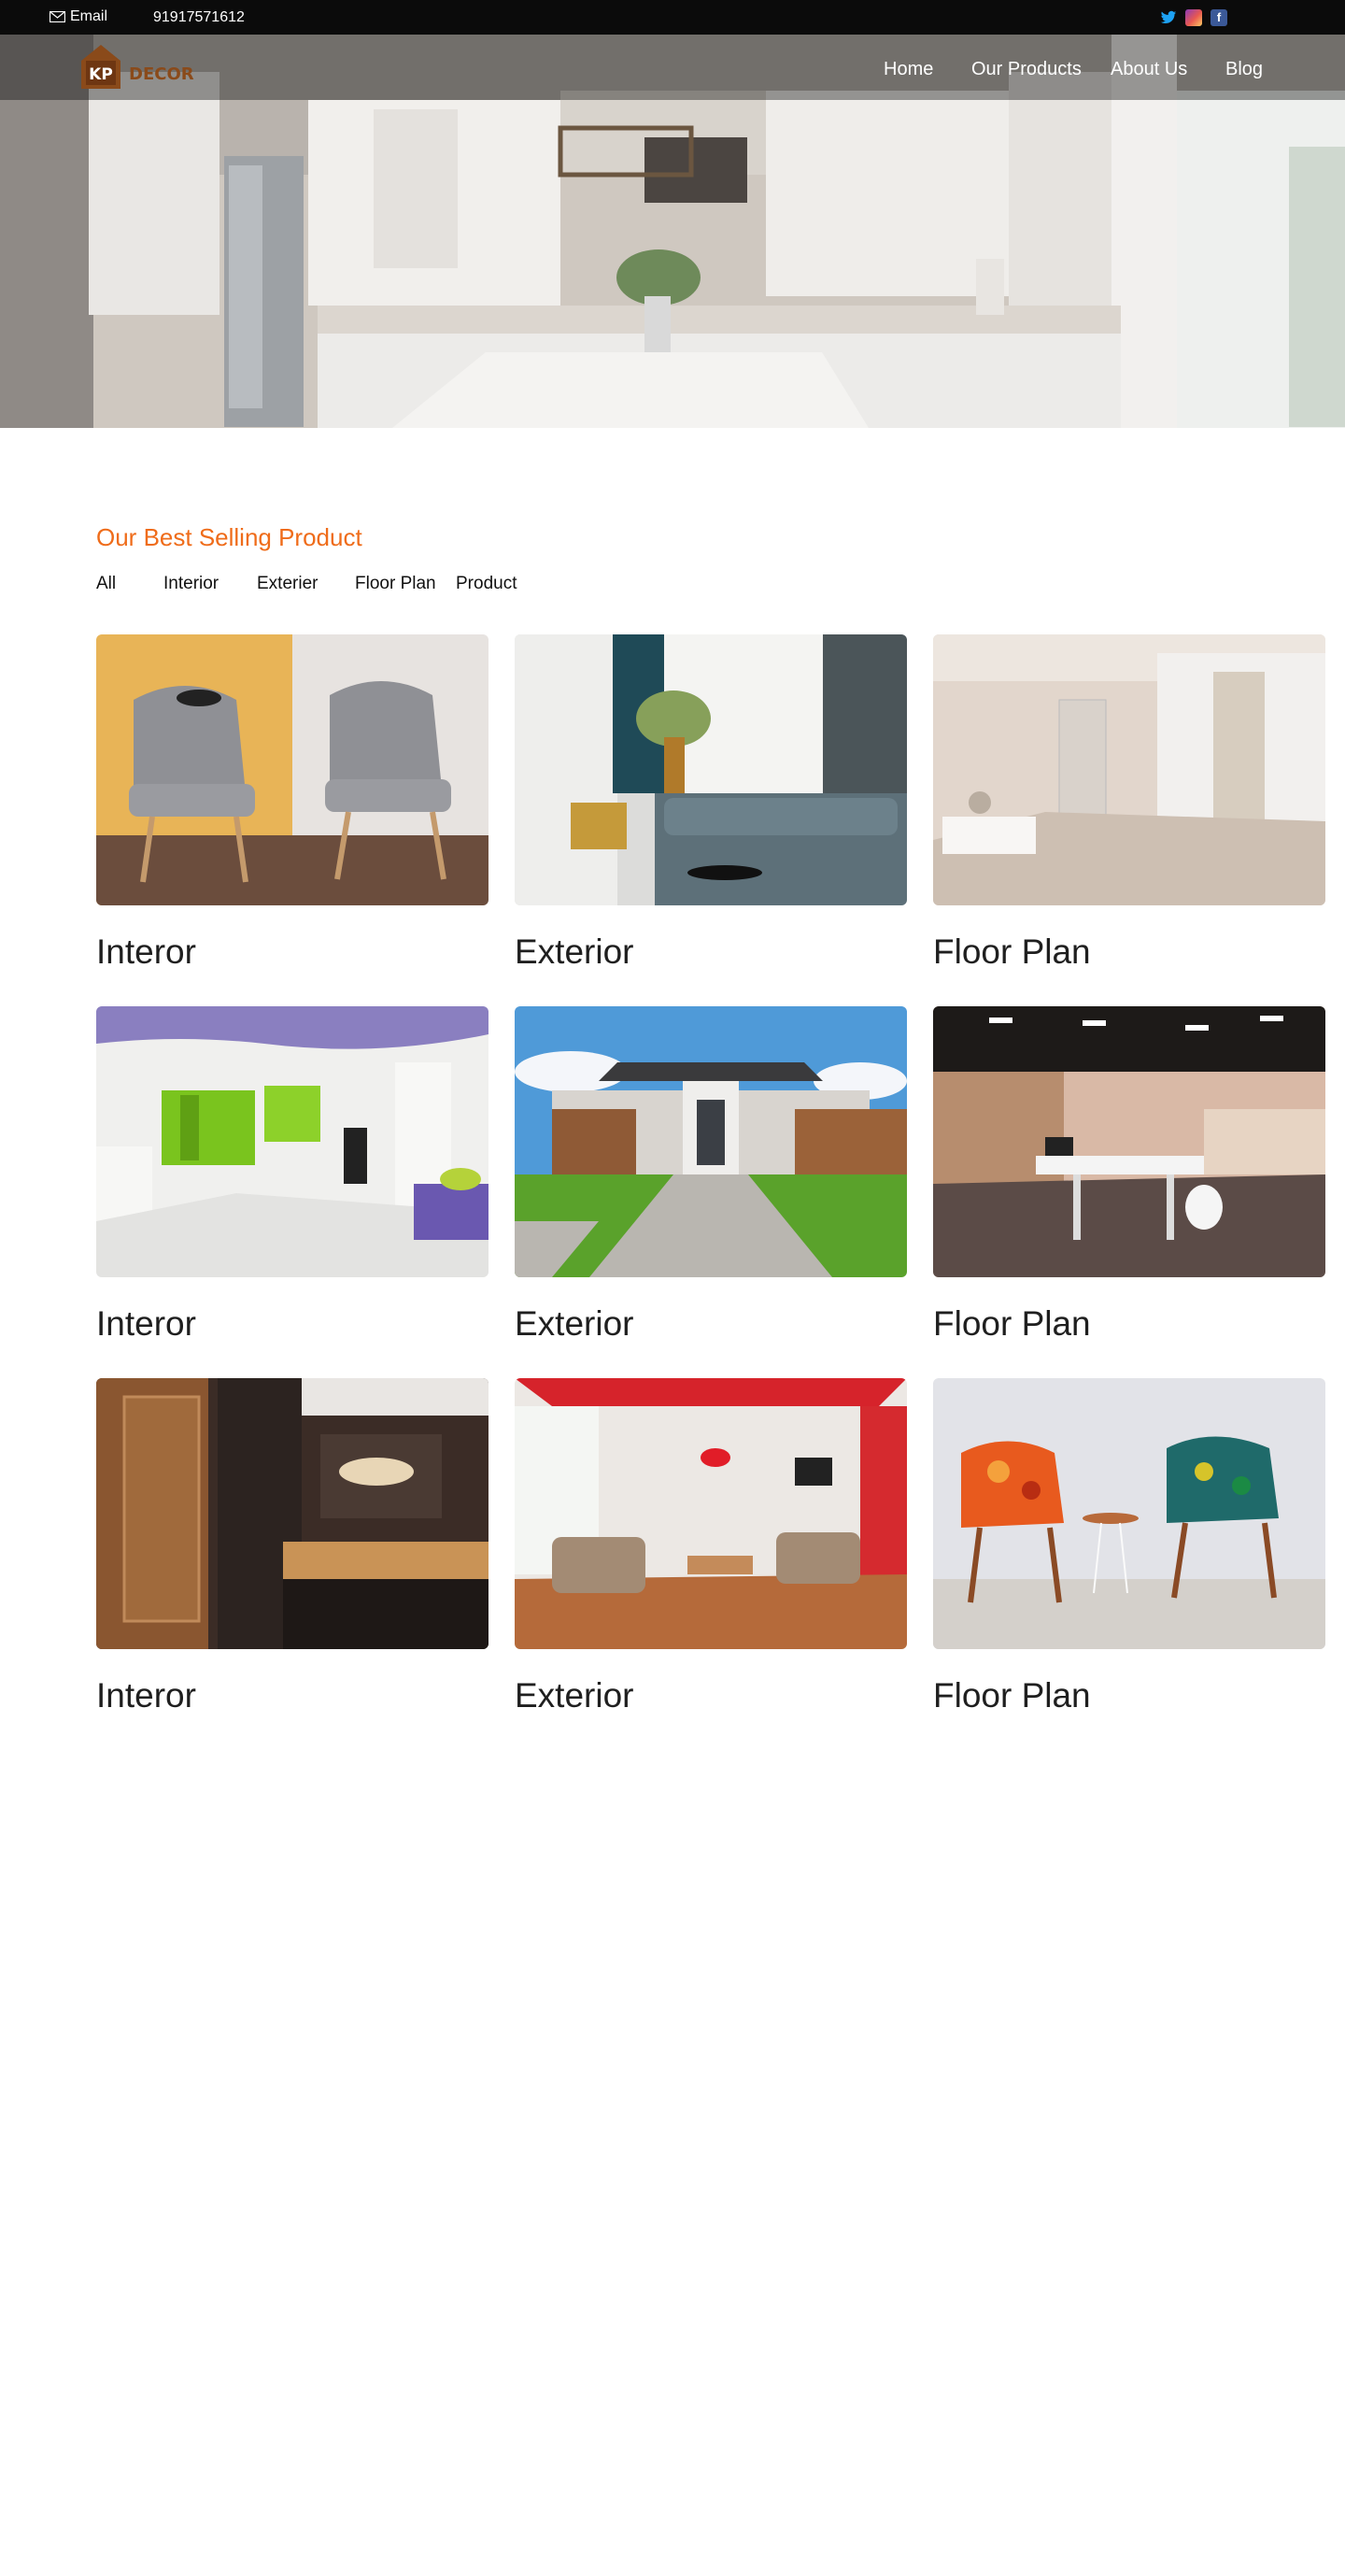 Image resolution: width=1345 pixels, height=2576 pixels. I want to click on email-label: Email, so click(89, 16).